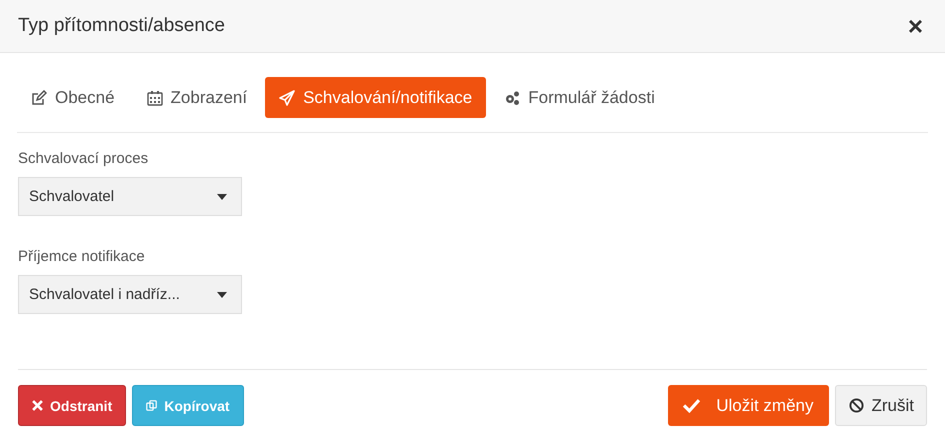  Describe the element at coordinates (121, 26) in the screenshot. I see `dialog-title: Typ přítomnosti/absence` at that location.